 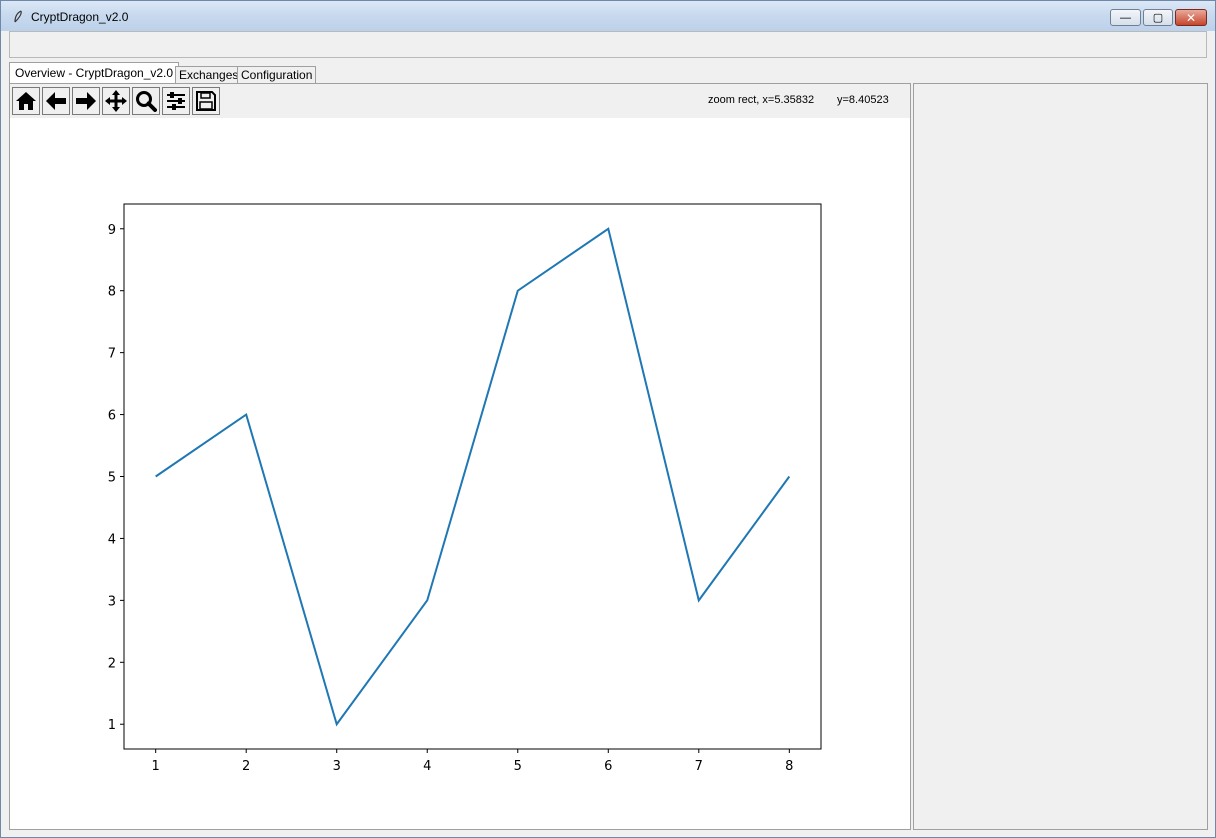 I want to click on save-button, so click(x=206, y=101).